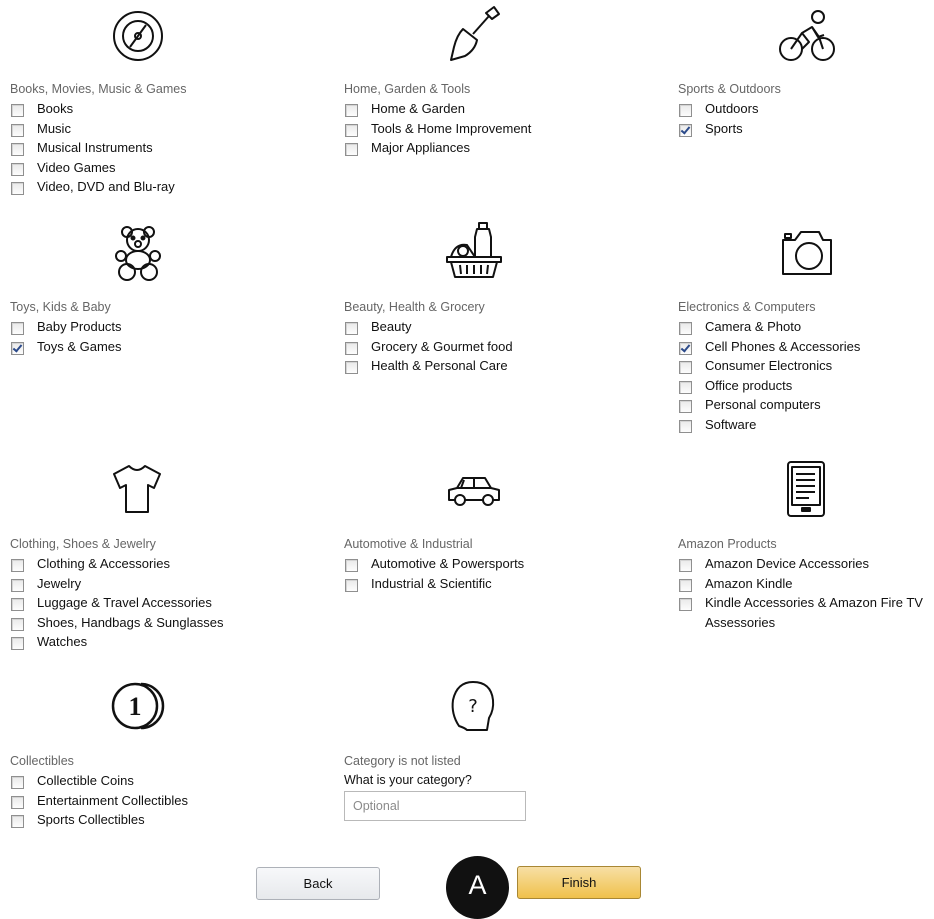 This screenshot has height=919, width=934. What do you see at coordinates (55, 109) in the screenshot?
I see `option-label: Books` at bounding box center [55, 109].